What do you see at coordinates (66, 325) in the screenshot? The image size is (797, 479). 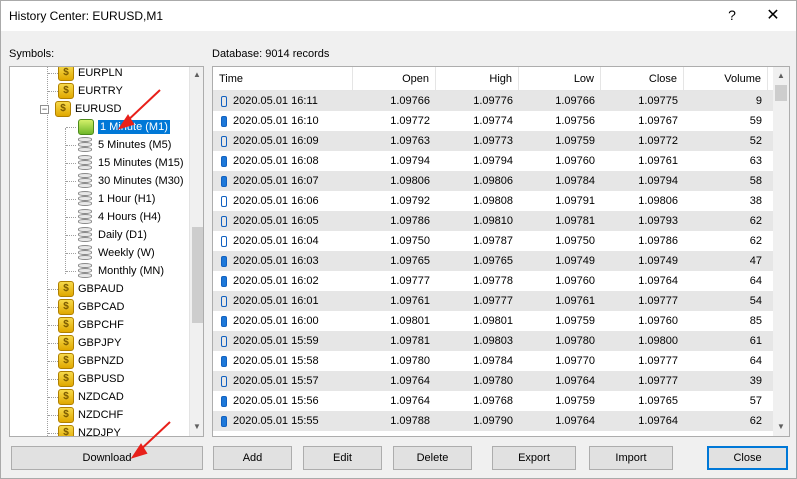 I see `currency-symbol-icon: $` at bounding box center [66, 325].